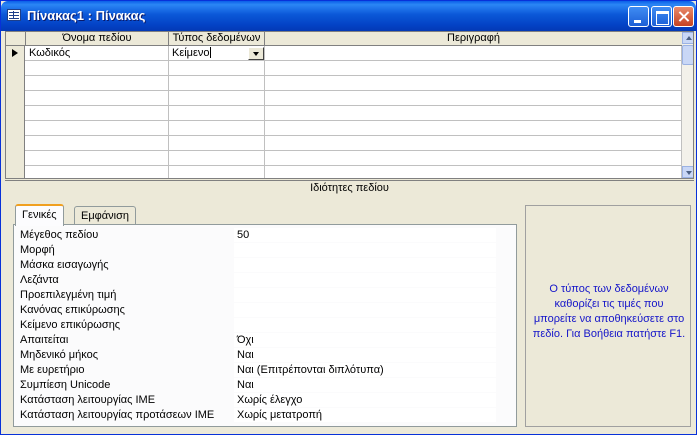 Image resolution: width=697 pixels, height=435 pixels. I want to click on property-label: Κατάσταση λειτουργίας προτάσεων IME, so click(127, 415).